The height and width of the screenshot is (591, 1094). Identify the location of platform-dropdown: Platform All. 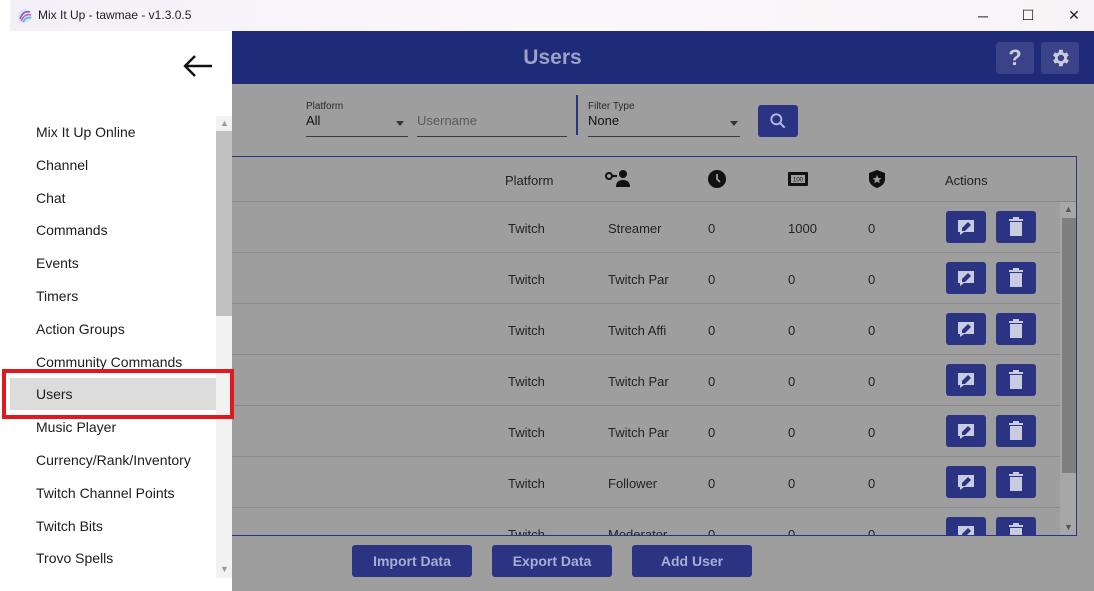
(357, 119).